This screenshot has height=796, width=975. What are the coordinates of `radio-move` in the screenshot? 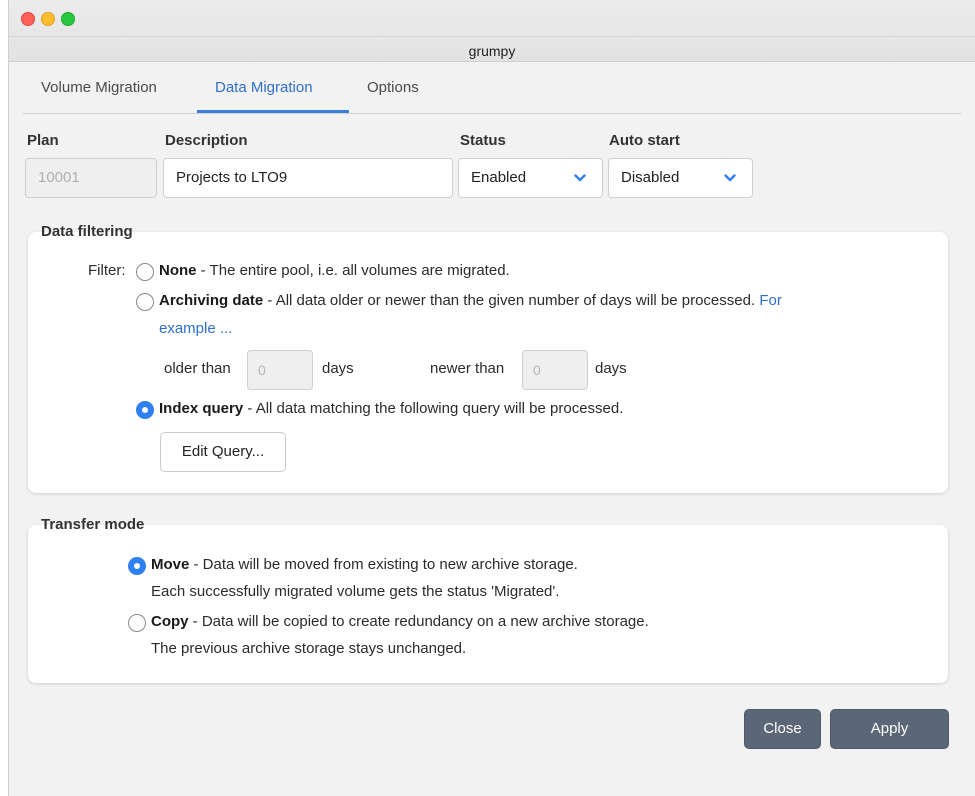 It's located at (137, 566).